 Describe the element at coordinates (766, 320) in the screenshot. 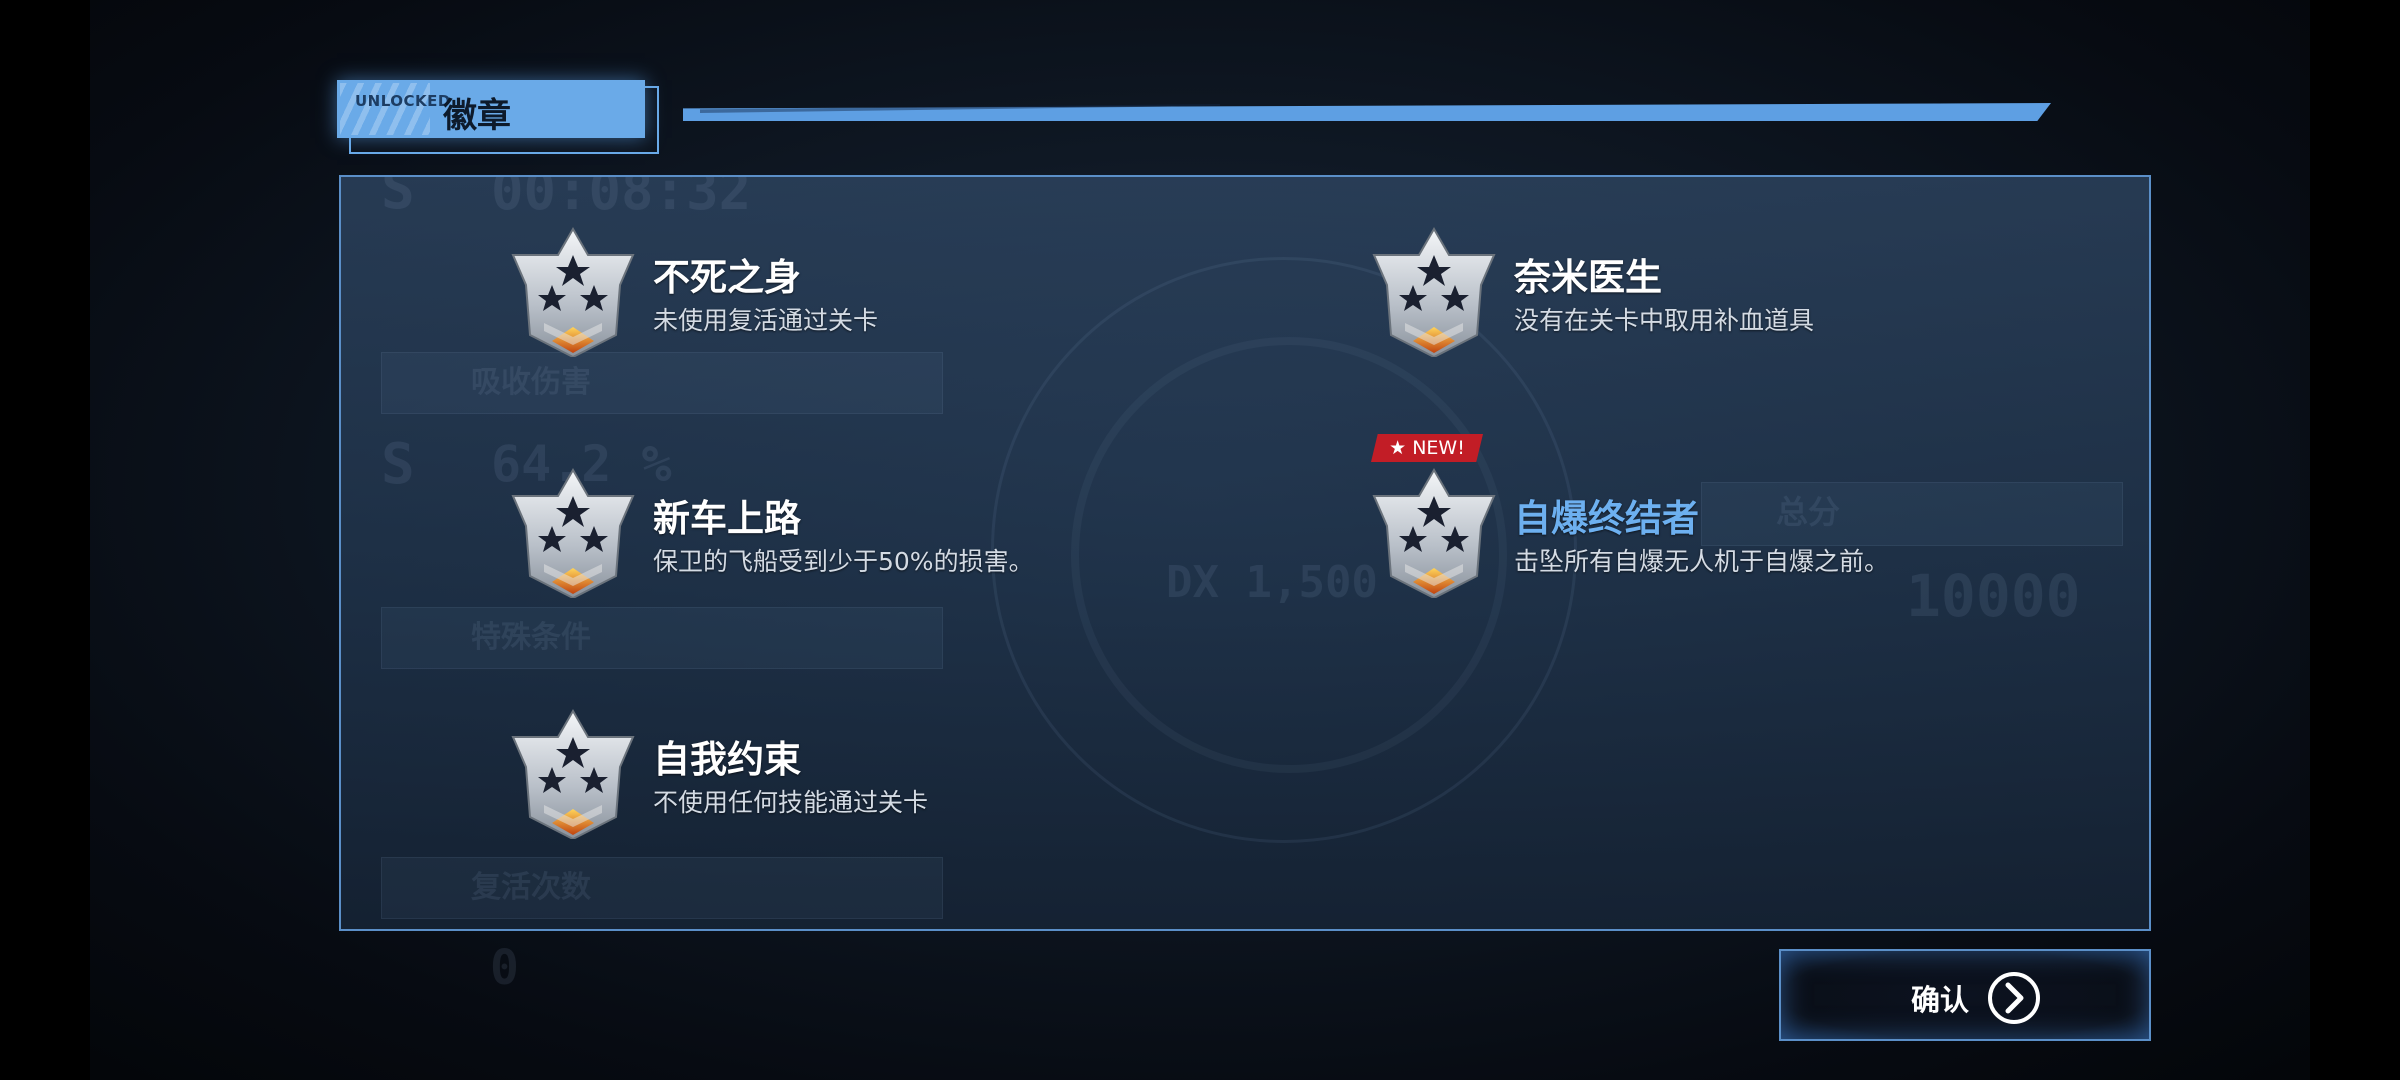

I see `badge-description: 未使用复活通过关卡` at that location.